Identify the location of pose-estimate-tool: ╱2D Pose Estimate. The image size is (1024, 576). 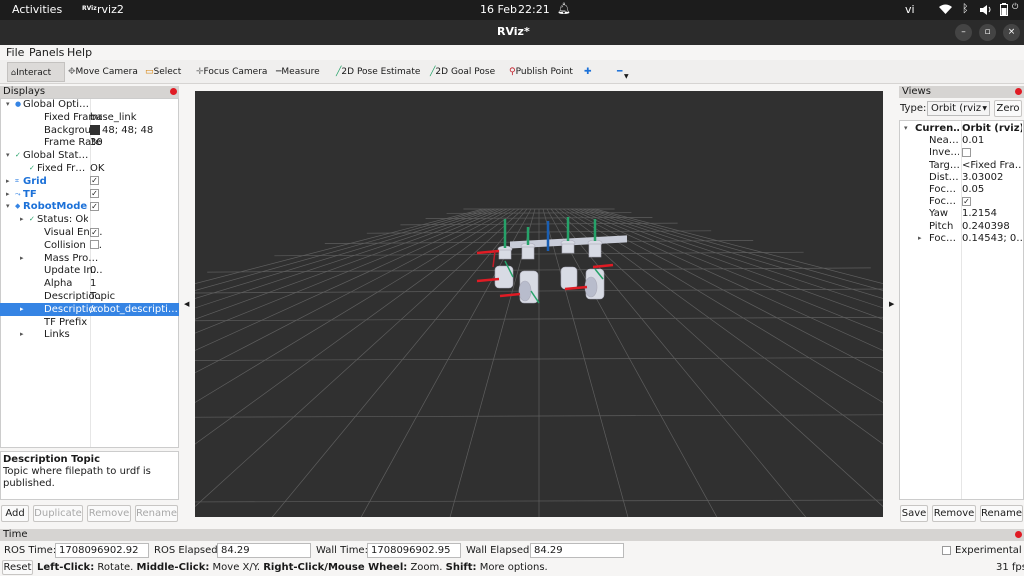
(378, 72).